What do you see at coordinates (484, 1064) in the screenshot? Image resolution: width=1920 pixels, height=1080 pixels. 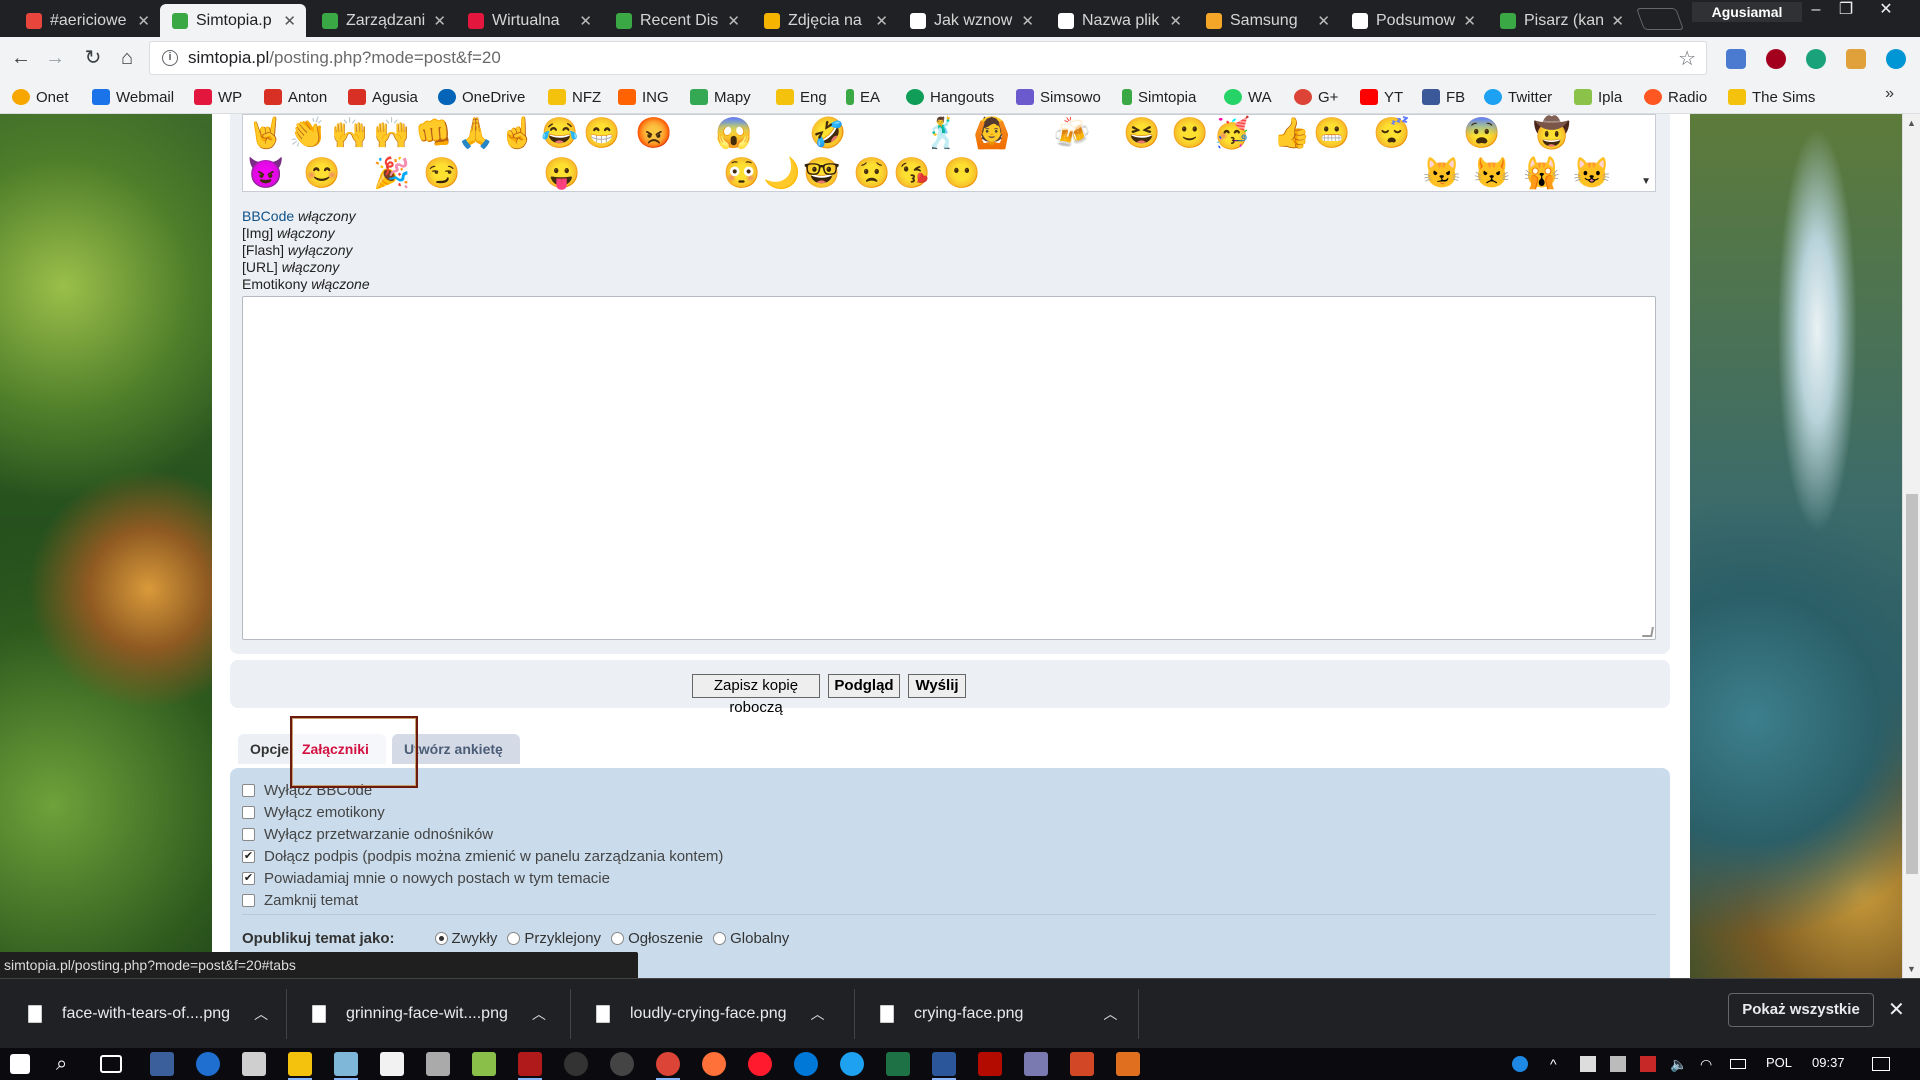 I see `notepadpp-icon` at bounding box center [484, 1064].